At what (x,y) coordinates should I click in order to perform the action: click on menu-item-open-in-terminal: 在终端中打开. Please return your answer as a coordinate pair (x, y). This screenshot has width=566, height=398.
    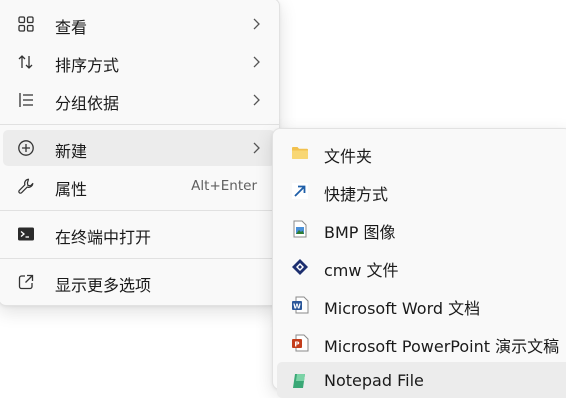
    Looking at the image, I should click on (139, 234).